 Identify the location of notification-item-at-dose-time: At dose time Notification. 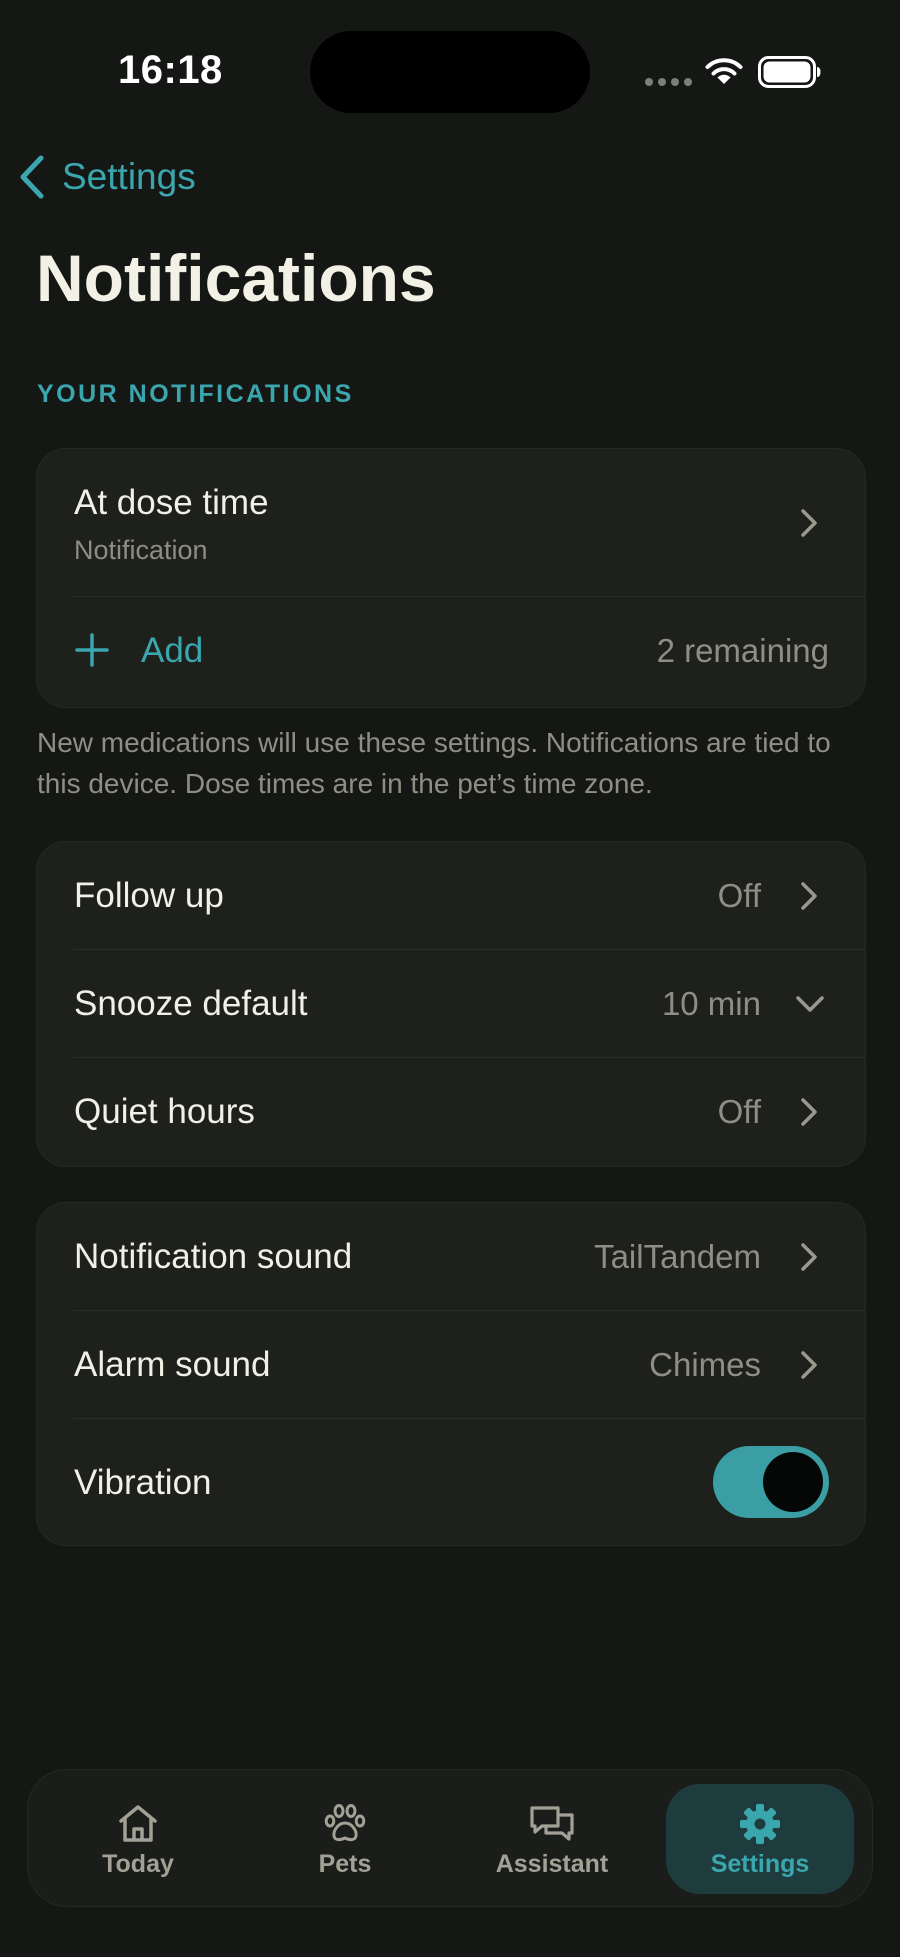
(451, 523).